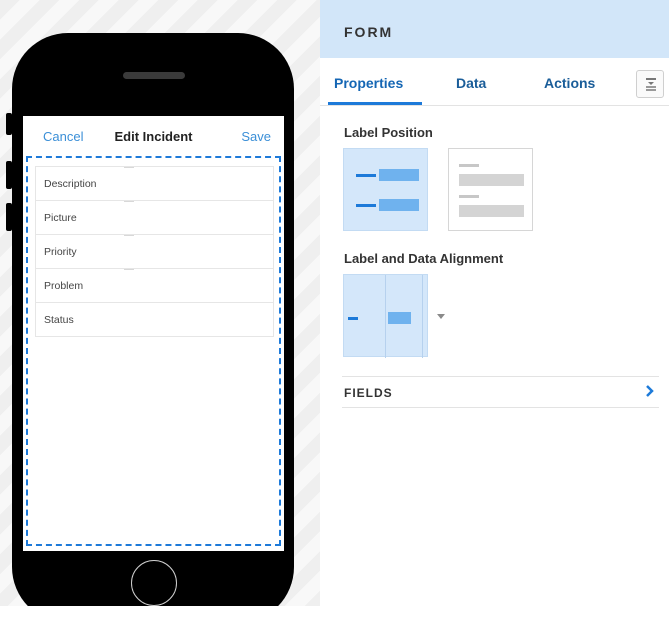 The height and width of the screenshot is (618, 669). What do you see at coordinates (154, 75) in the screenshot?
I see `phone-speaker` at bounding box center [154, 75].